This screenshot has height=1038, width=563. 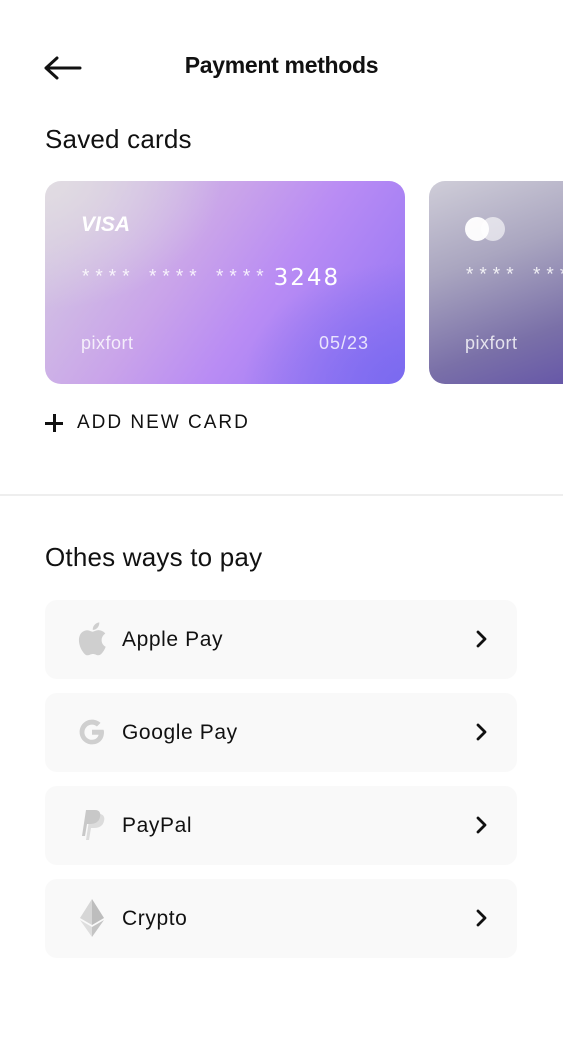 What do you see at coordinates (281, 495) in the screenshot?
I see `divider` at bounding box center [281, 495].